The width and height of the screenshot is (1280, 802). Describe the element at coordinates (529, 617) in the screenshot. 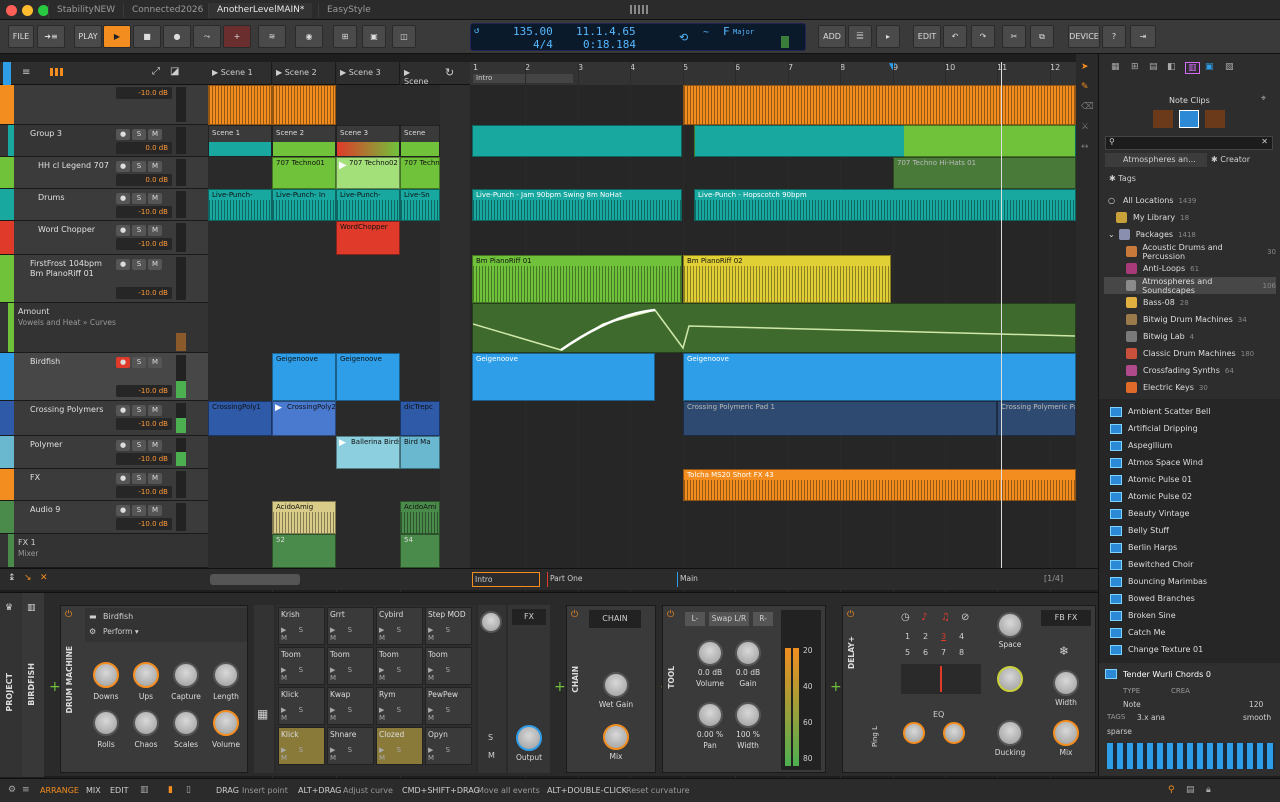

I see `fx-button: FX` at that location.